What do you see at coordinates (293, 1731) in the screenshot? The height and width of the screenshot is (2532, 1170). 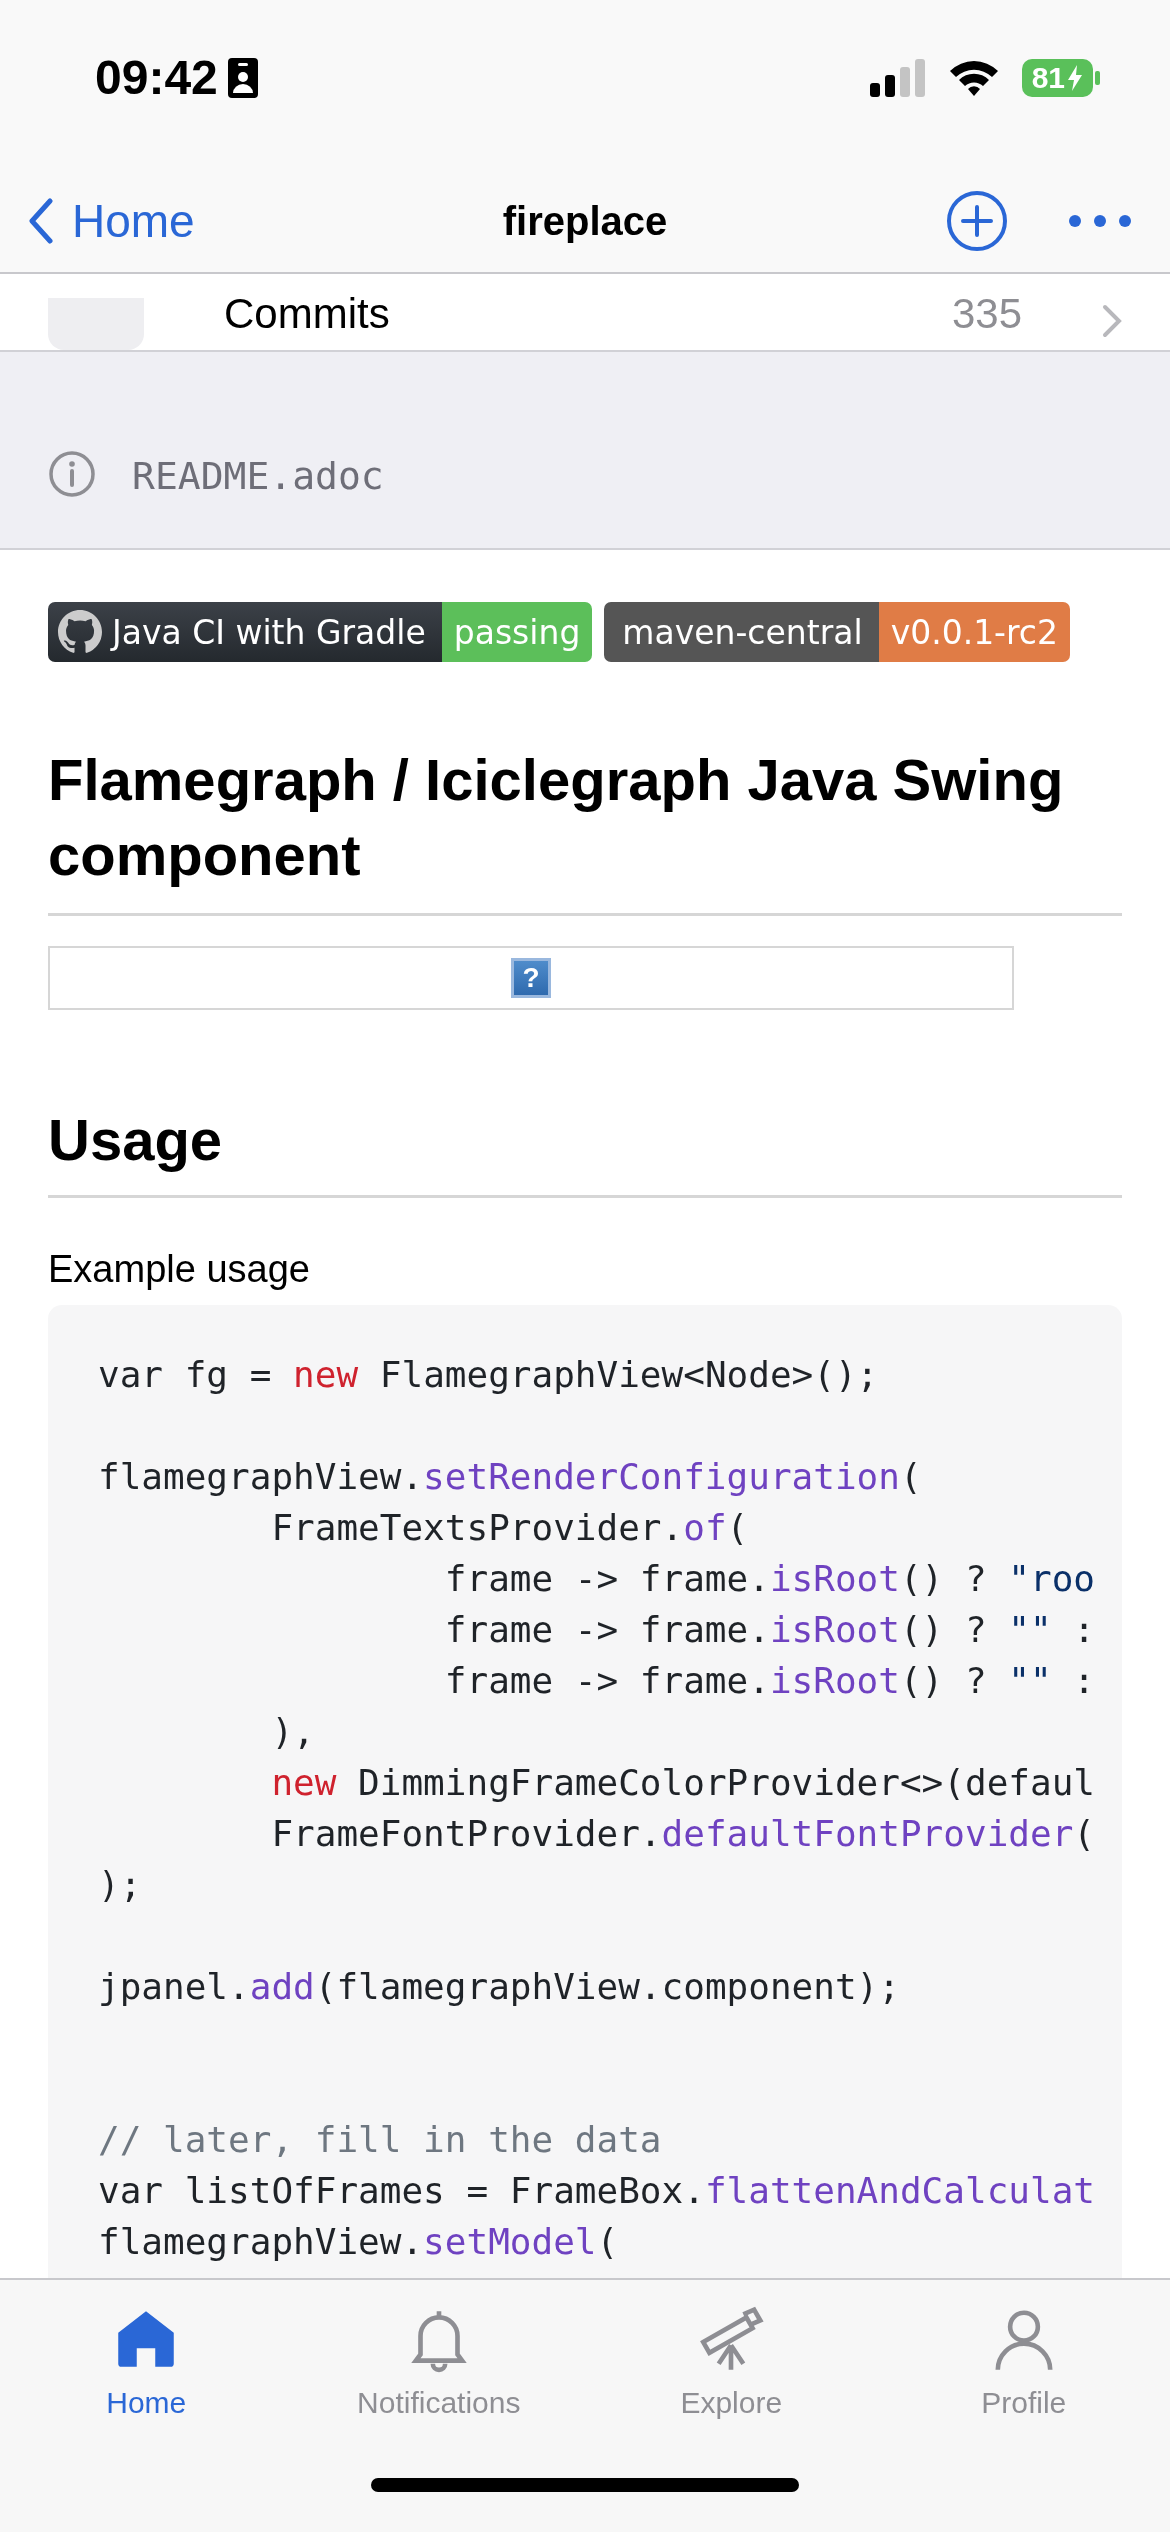 I see `code-line: ),` at bounding box center [293, 1731].